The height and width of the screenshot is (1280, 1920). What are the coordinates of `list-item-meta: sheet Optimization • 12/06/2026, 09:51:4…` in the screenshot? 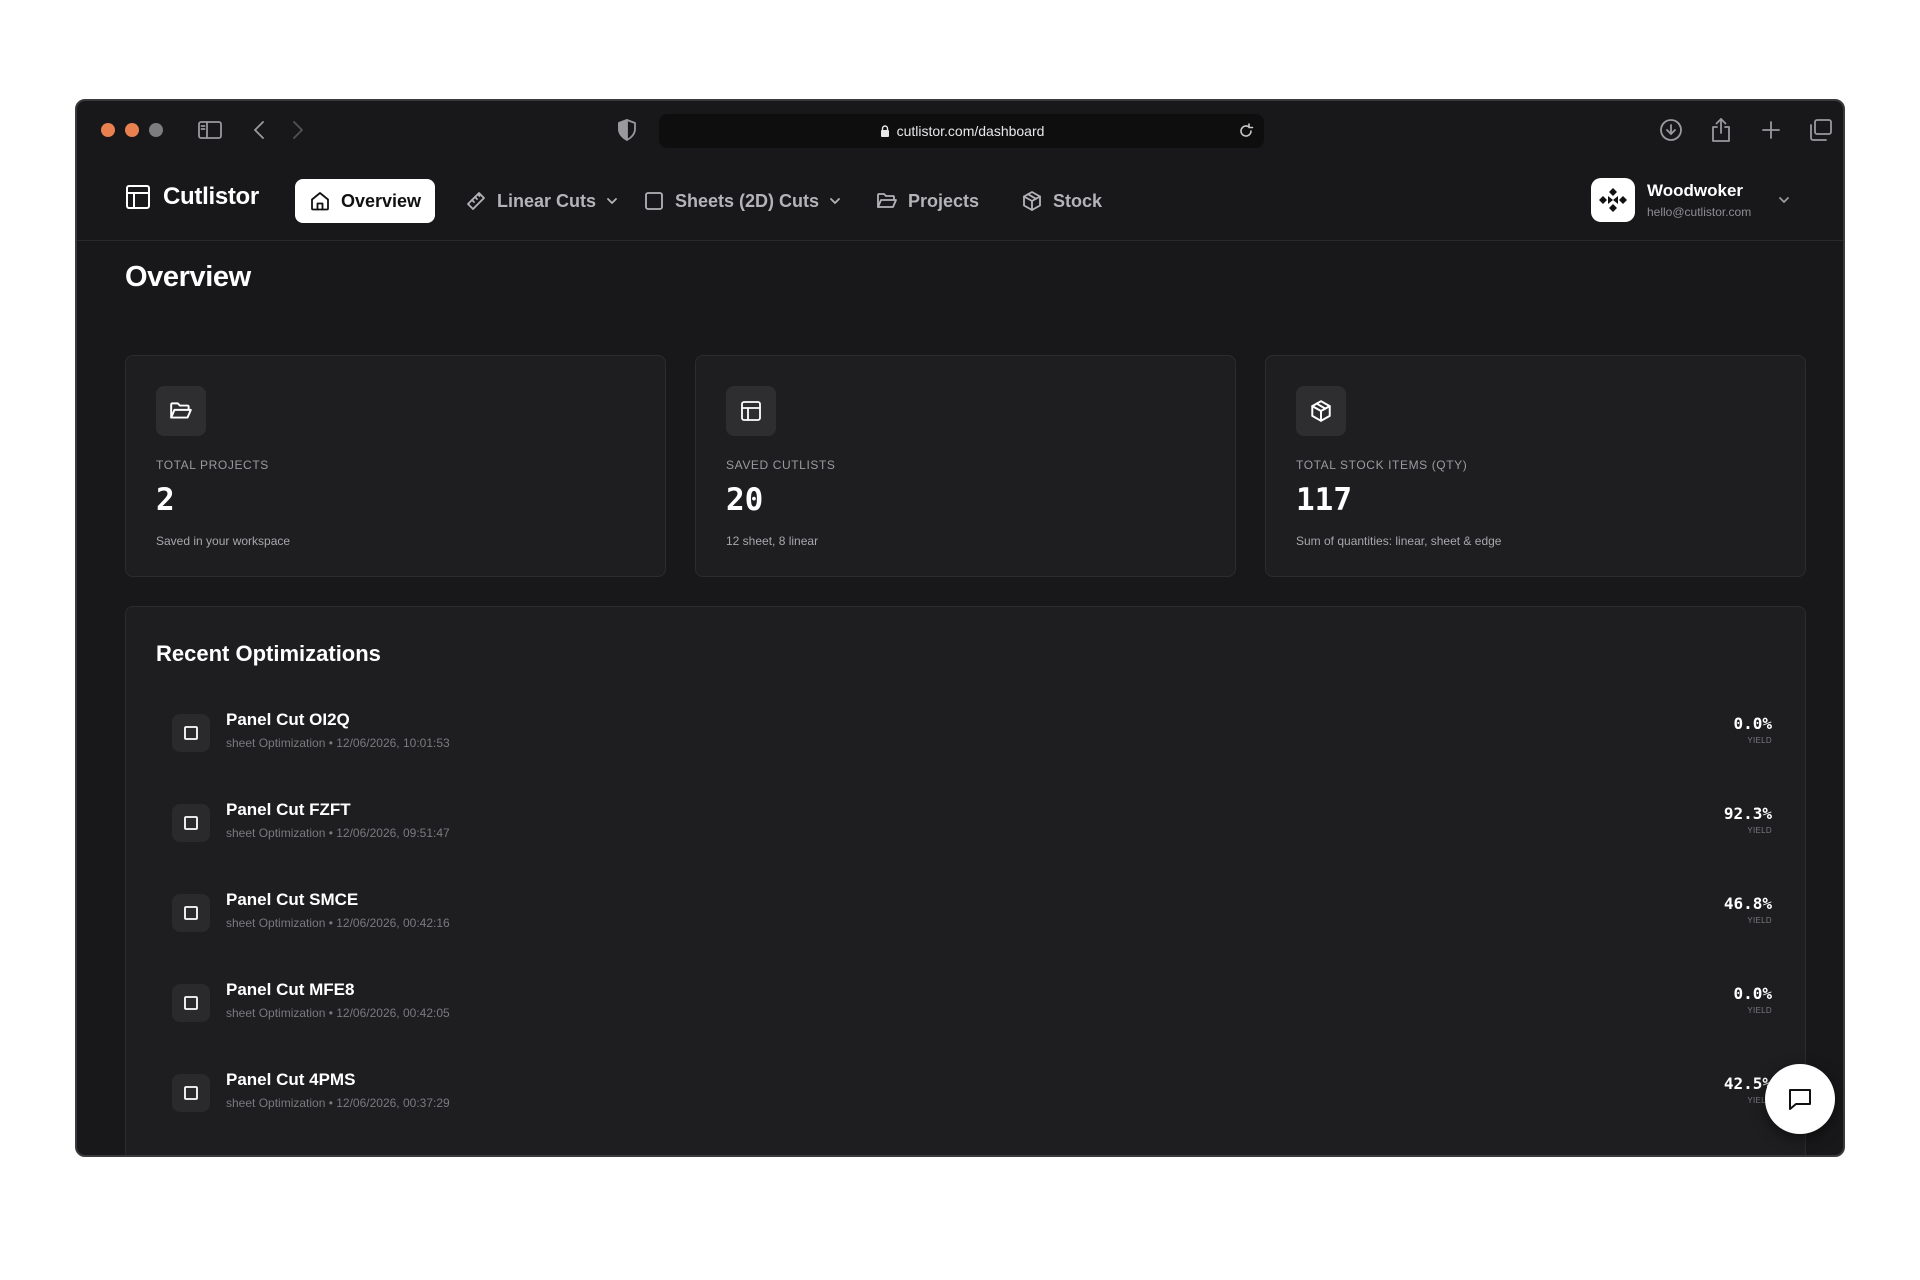 It's located at (338, 833).